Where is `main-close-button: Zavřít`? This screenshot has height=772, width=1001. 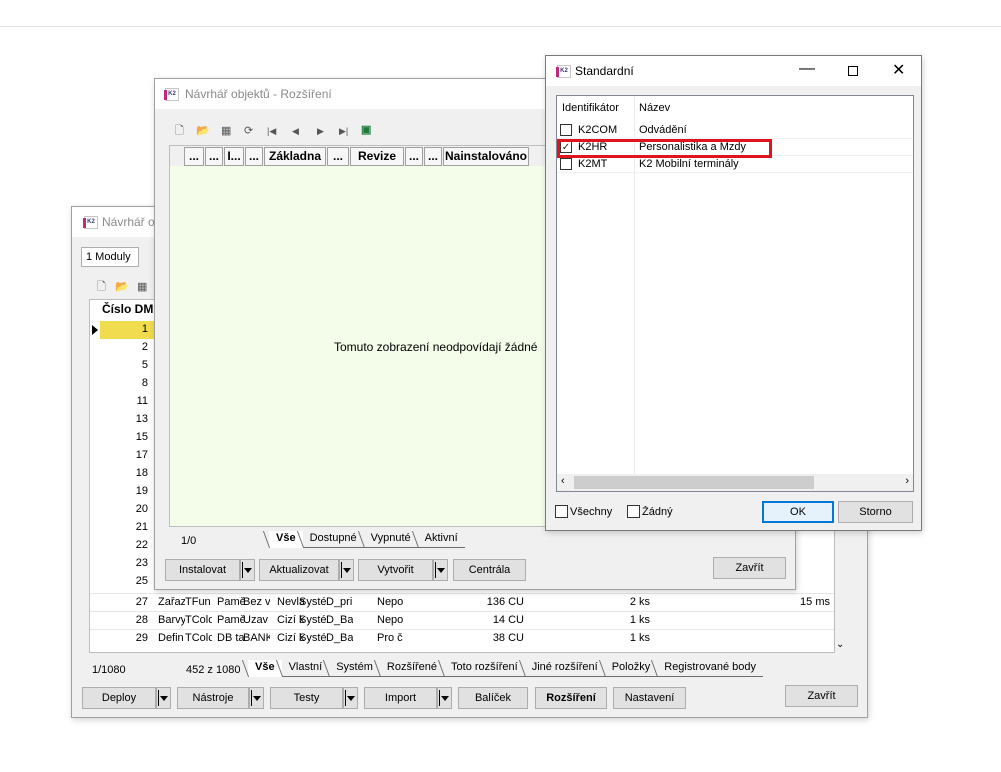 main-close-button: Zavřít is located at coordinates (821, 696).